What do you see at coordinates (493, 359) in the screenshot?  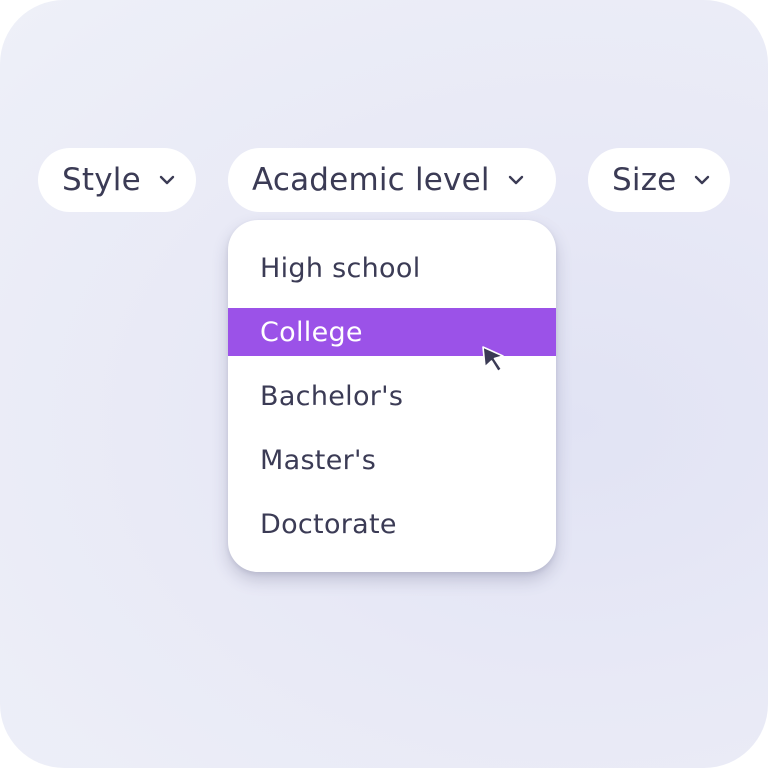 I see `mouse-pointer-icon` at bounding box center [493, 359].